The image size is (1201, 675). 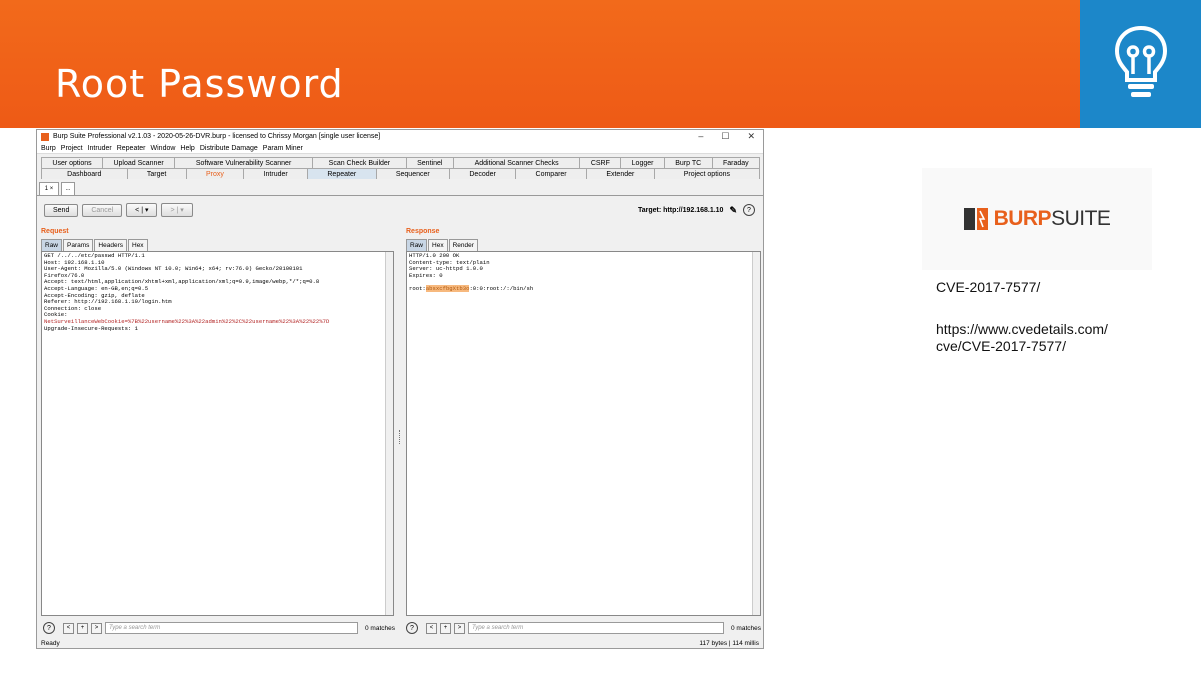 I want to click on request-match-count: 0 matches, so click(x=380, y=628).